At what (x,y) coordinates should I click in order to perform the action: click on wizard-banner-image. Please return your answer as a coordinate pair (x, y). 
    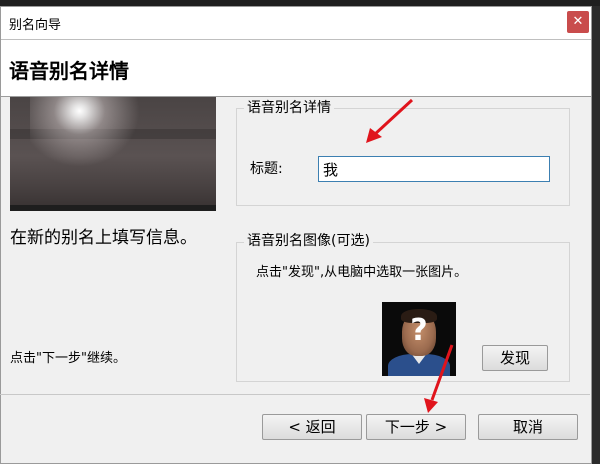
    Looking at the image, I should click on (113, 154).